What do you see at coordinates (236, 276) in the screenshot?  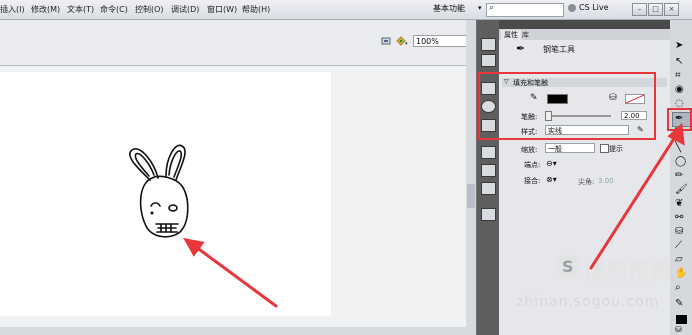 I see `annotation-arrow-stage` at bounding box center [236, 276].